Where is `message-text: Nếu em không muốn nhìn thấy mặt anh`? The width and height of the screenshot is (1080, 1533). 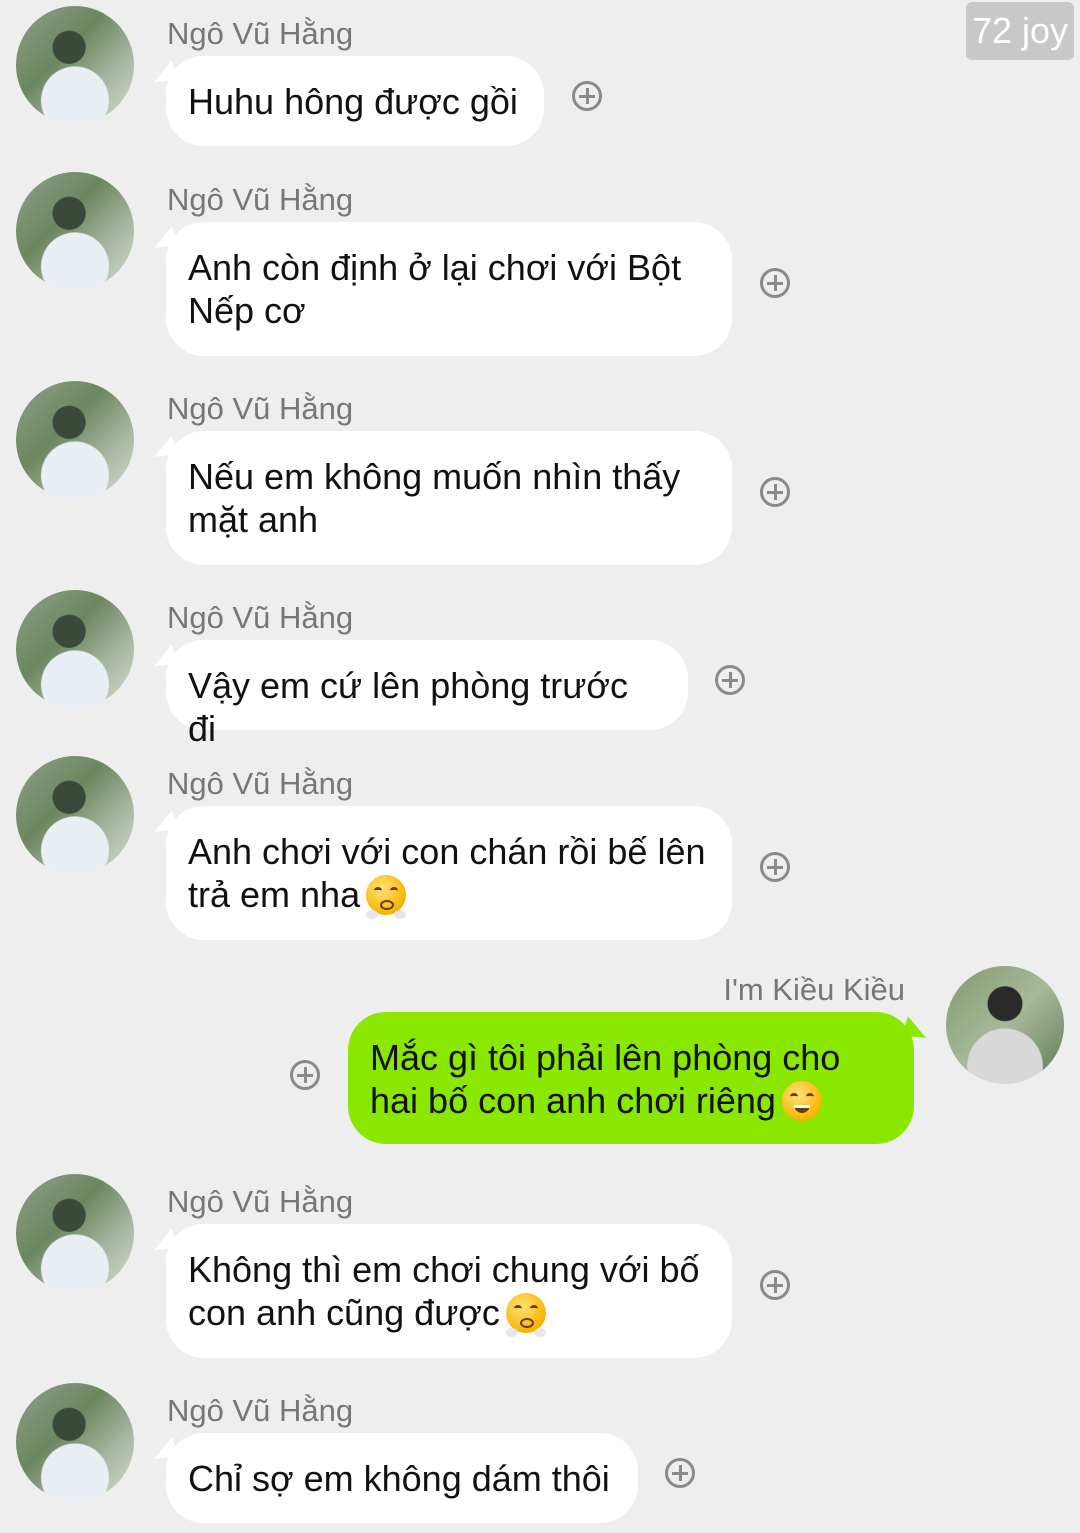 message-text: Nếu em không muốn nhìn thấy mặt anh is located at coordinates (434, 498).